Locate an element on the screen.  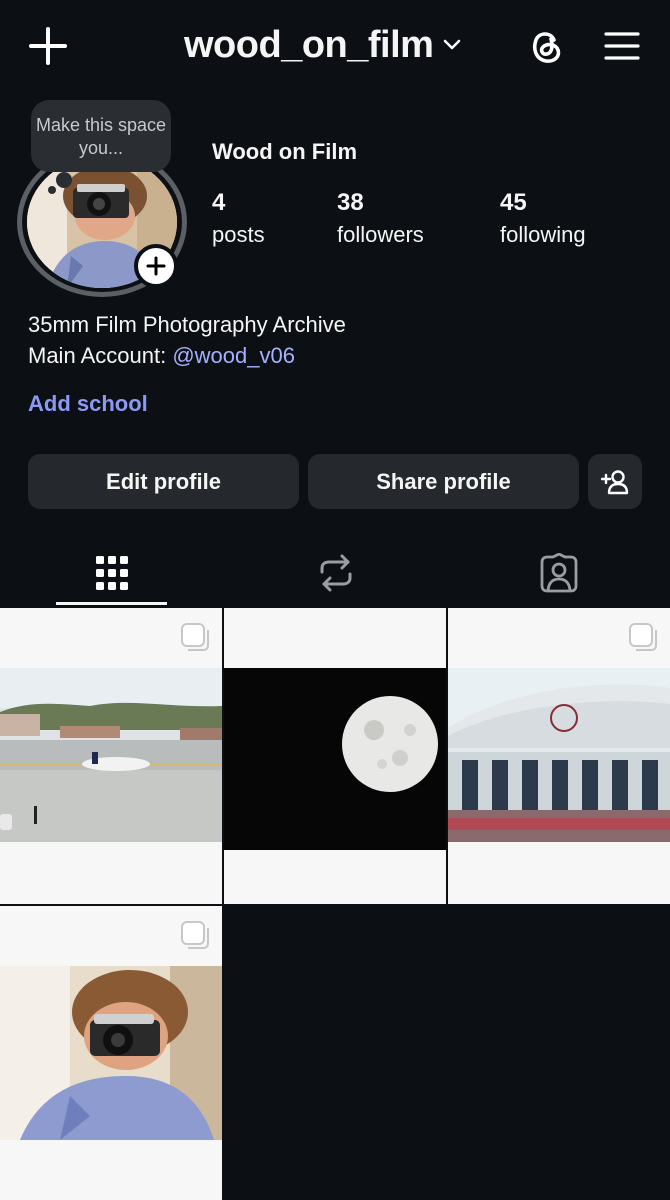
tagged-person-icon is located at coordinates (558, 573).